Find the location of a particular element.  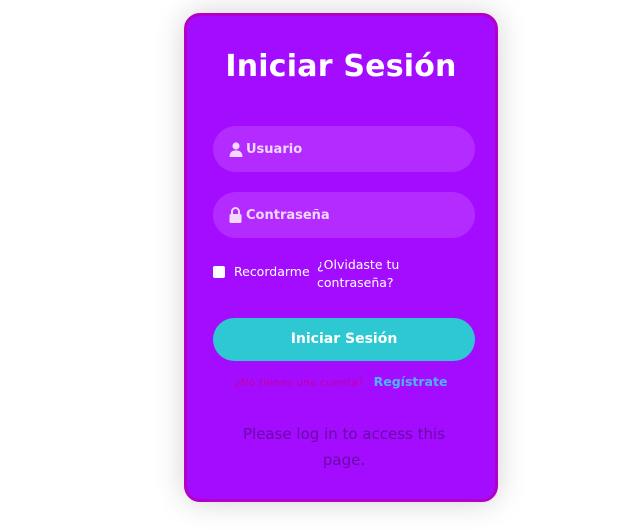

login-notice: Please log in to access this page. is located at coordinates (344, 447).